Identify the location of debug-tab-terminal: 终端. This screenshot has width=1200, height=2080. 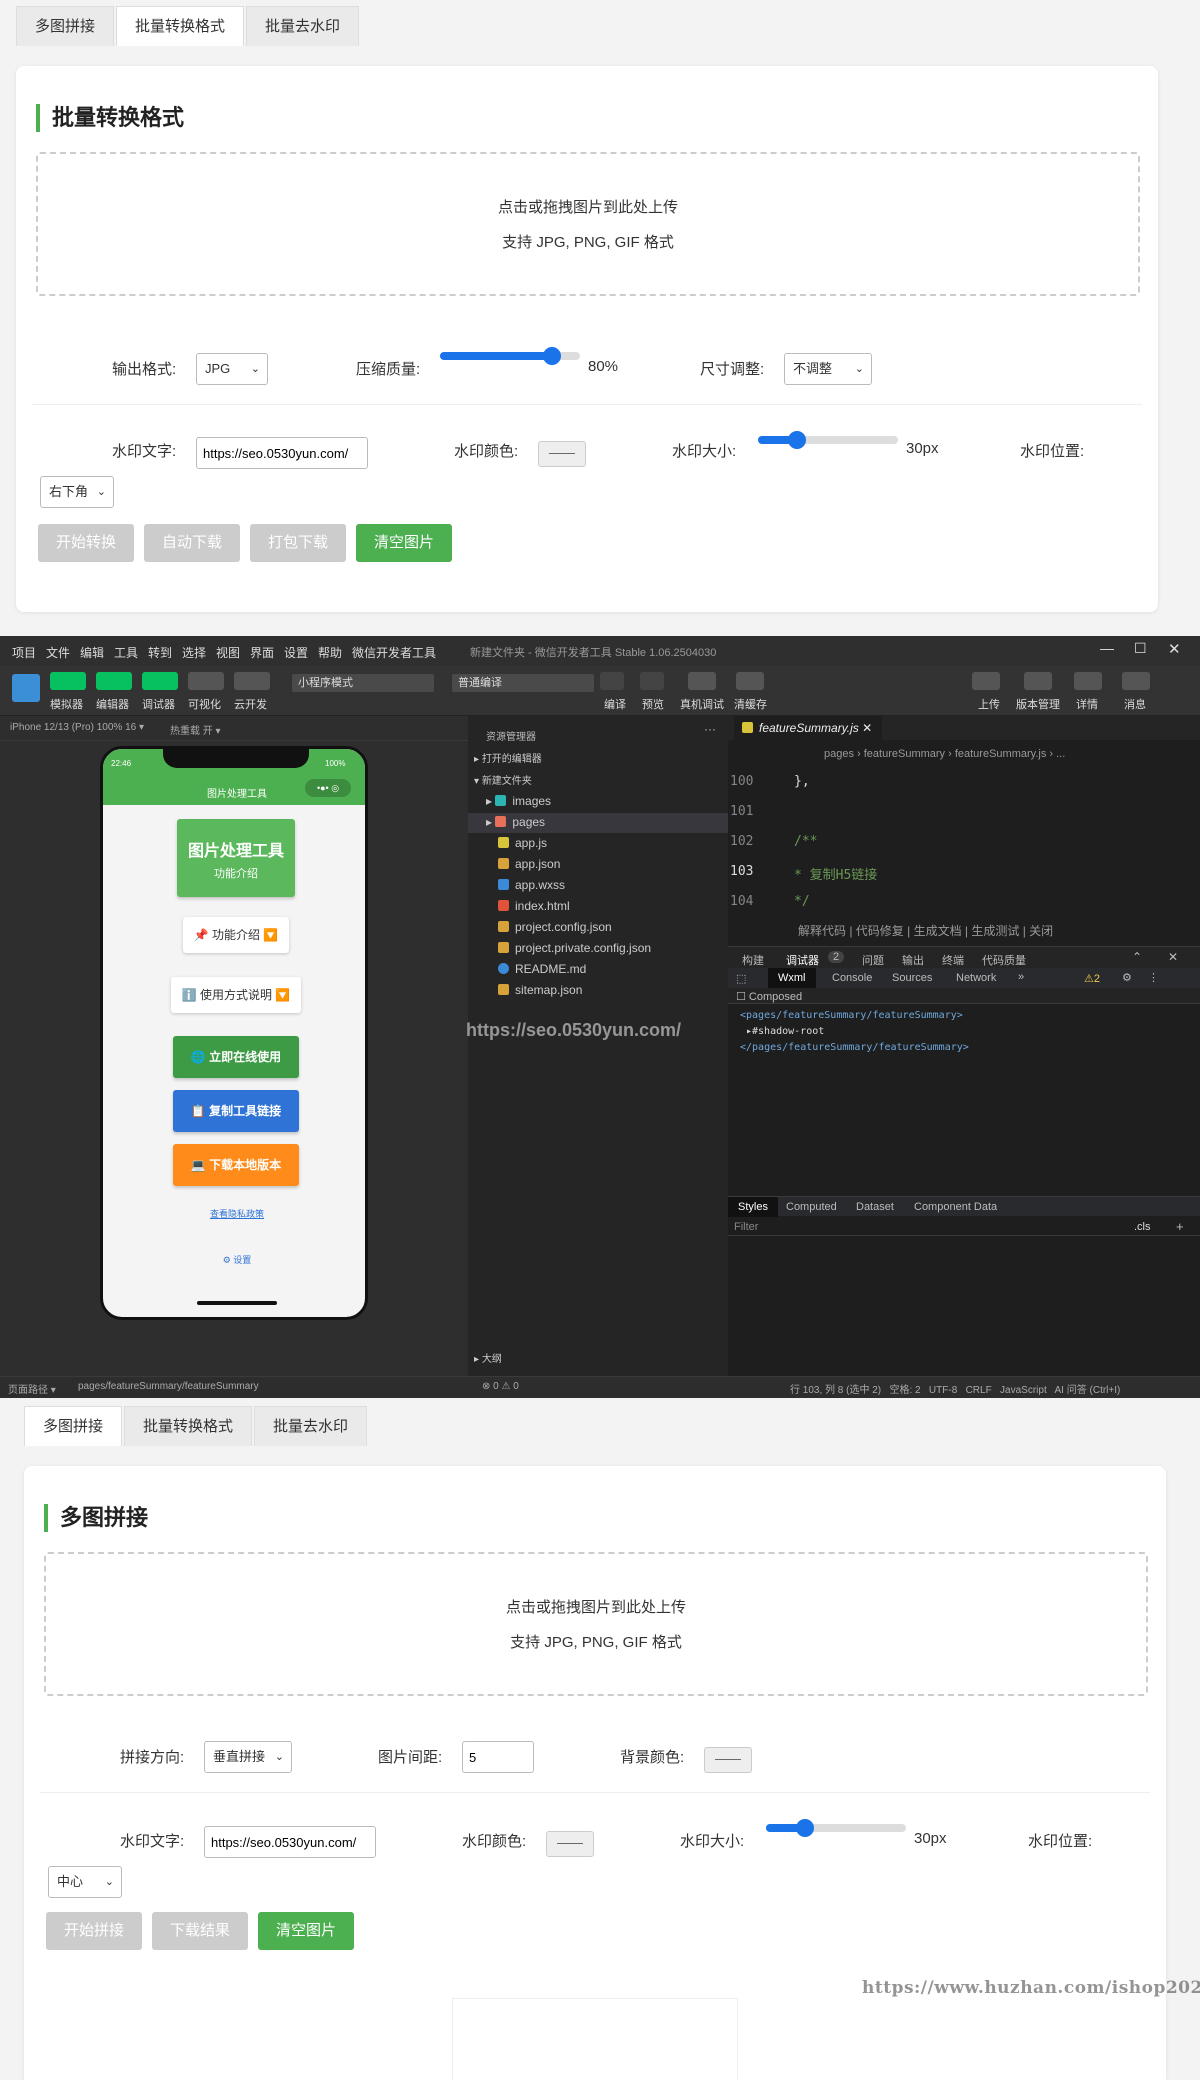
(953, 960).